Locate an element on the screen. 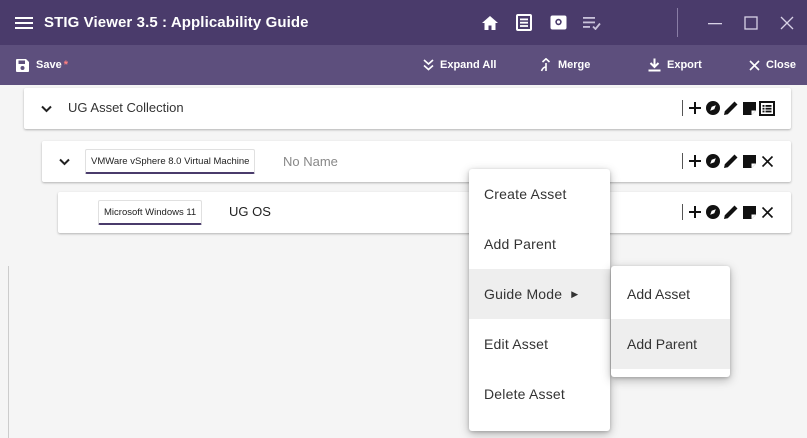 Image resolution: width=807 pixels, height=438 pixels. checklist-icon is located at coordinates (524, 22).